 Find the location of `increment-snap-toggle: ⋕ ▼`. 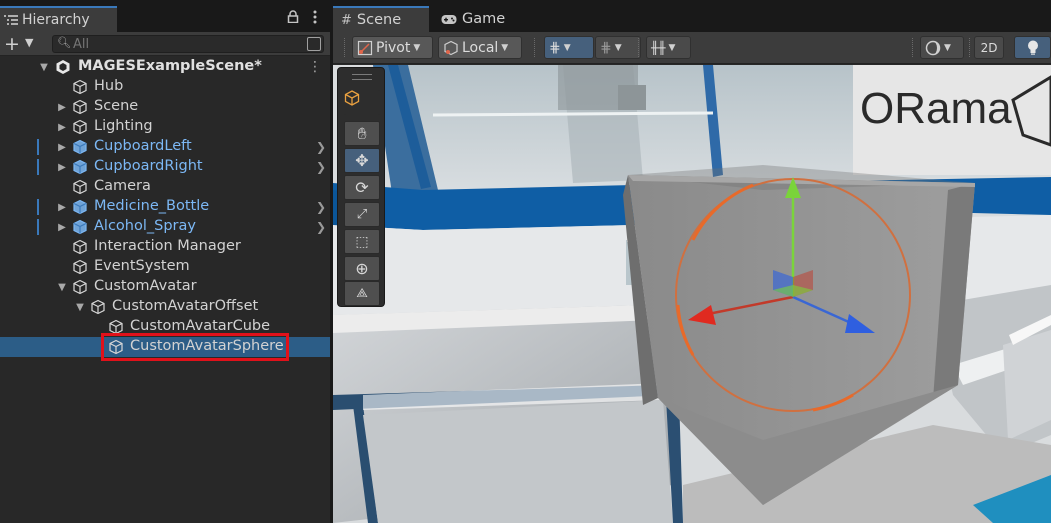

increment-snap-toggle: ⋕ ▼ is located at coordinates (618, 47).